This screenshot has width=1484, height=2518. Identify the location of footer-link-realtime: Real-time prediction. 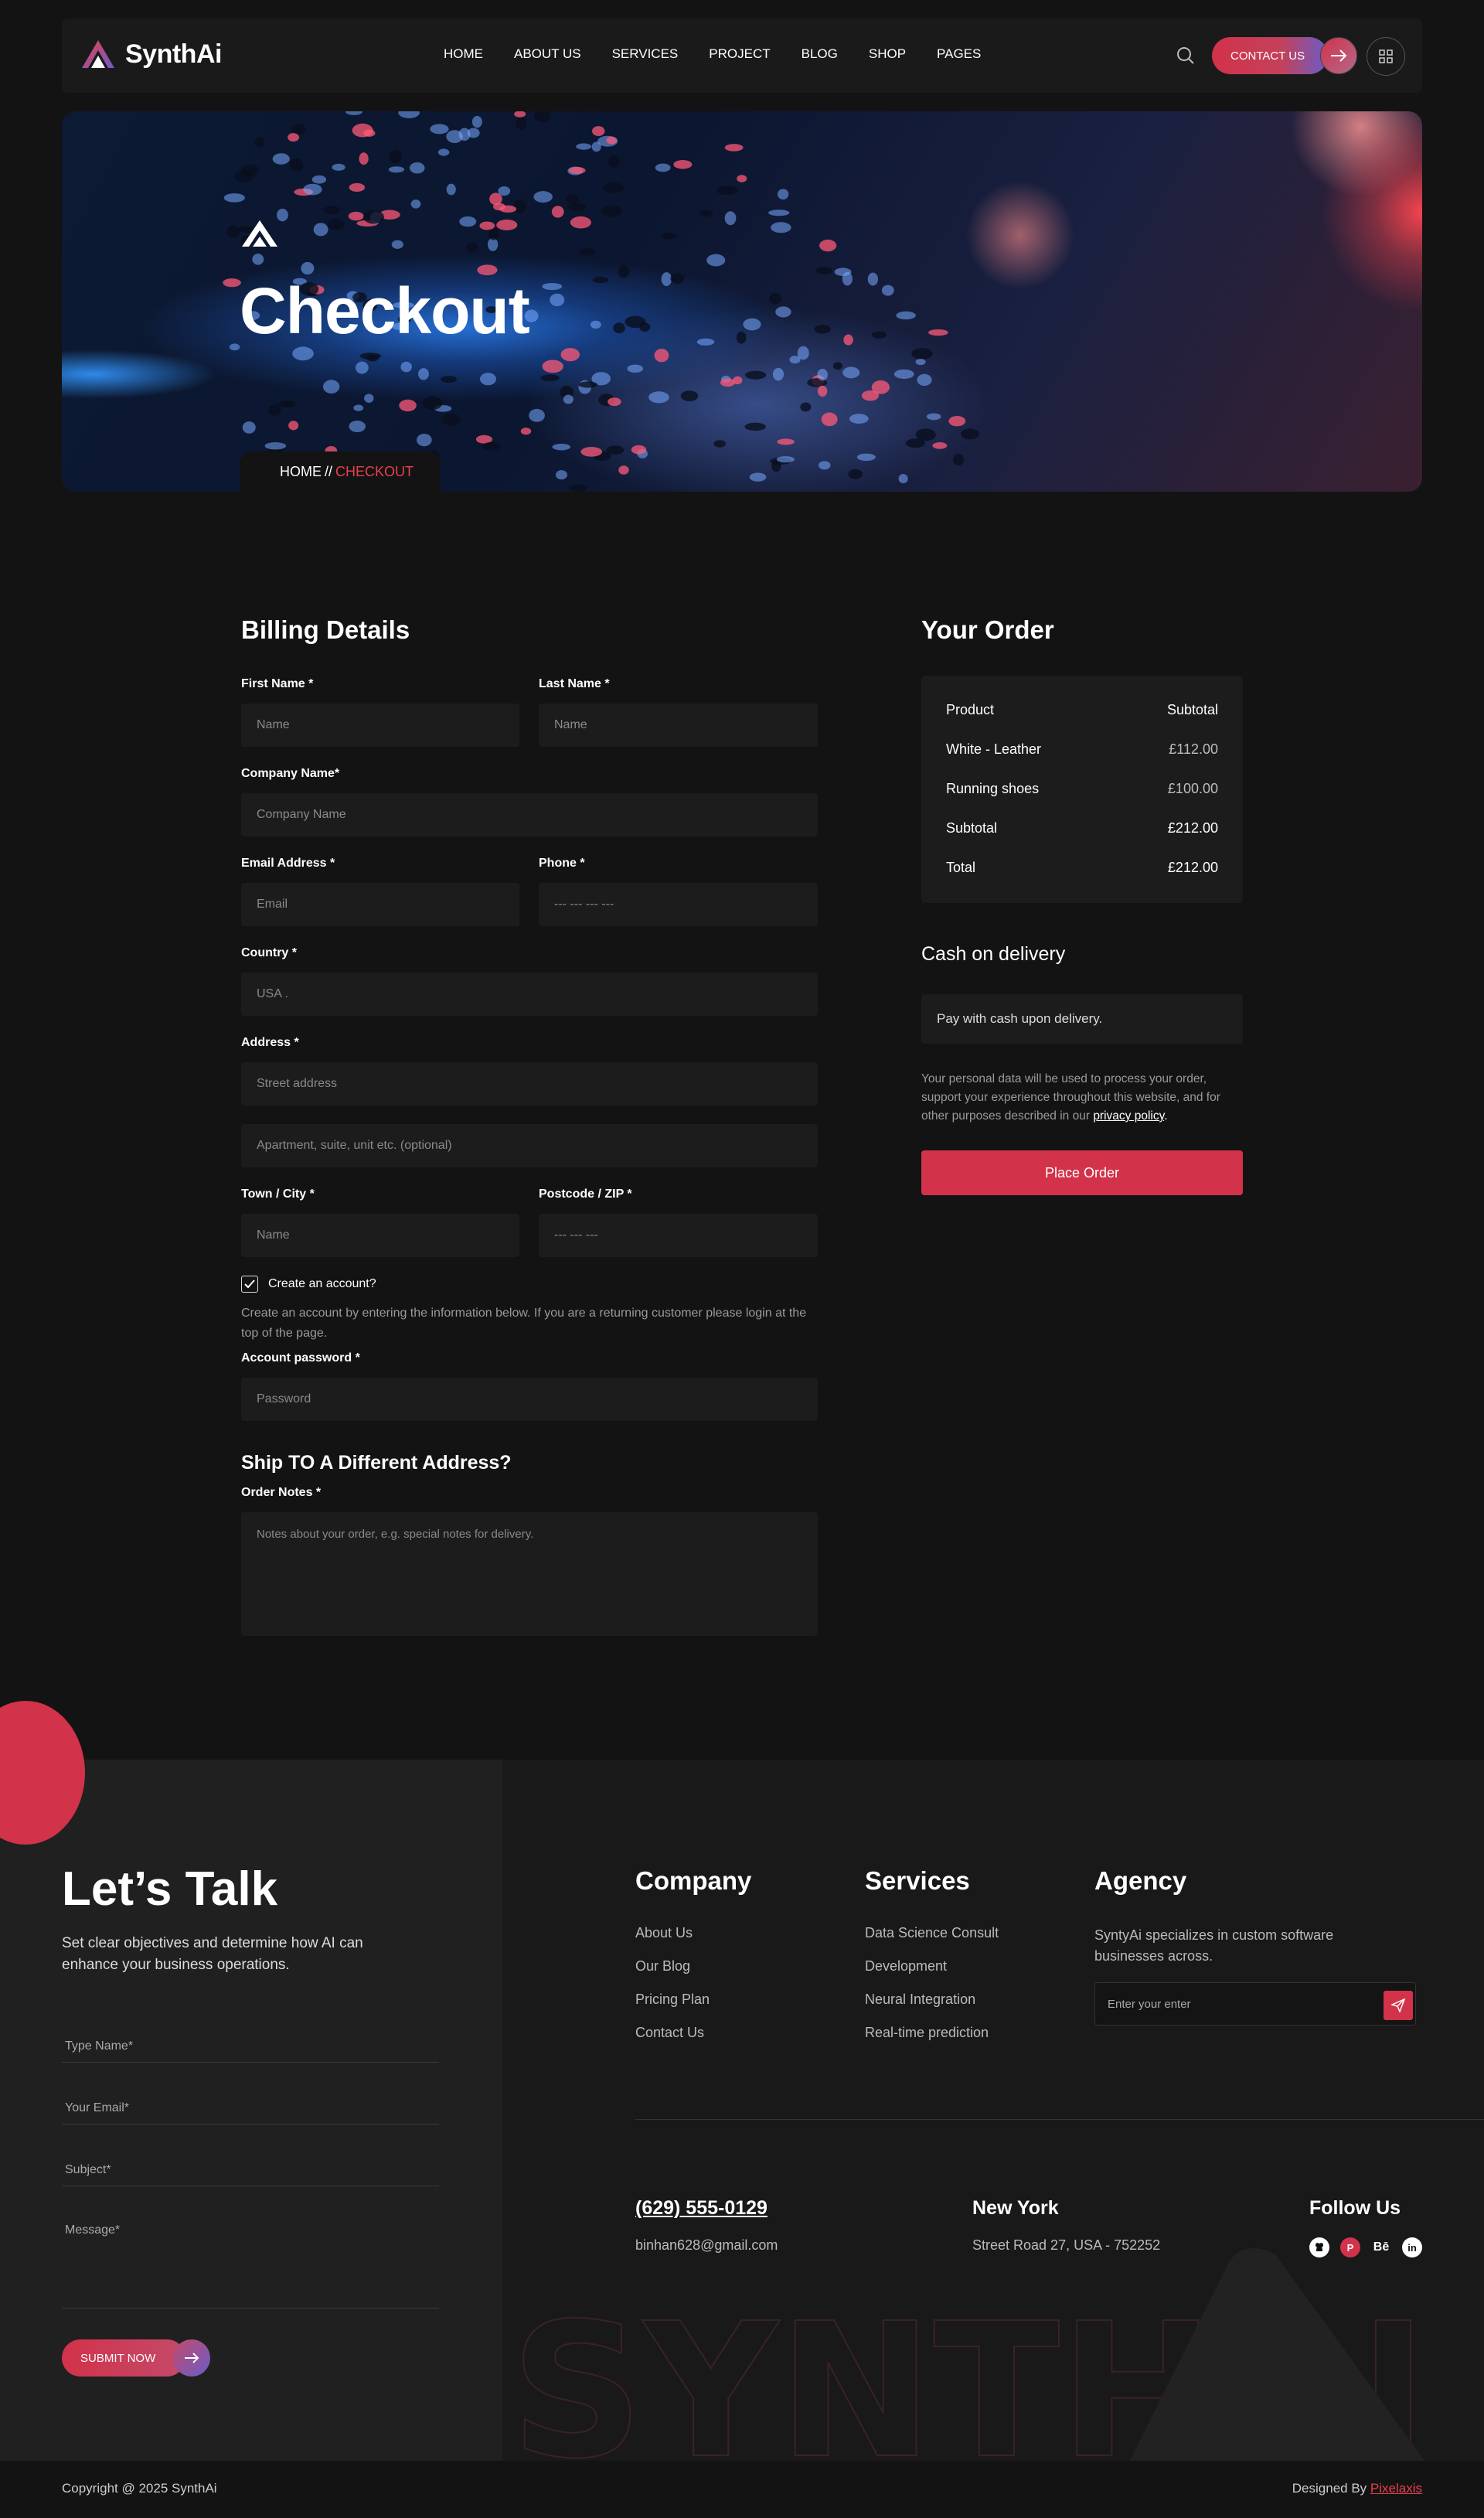
(927, 2033).